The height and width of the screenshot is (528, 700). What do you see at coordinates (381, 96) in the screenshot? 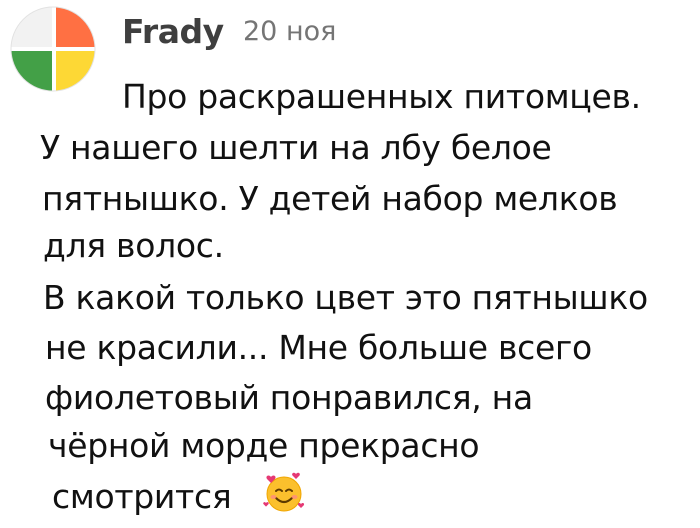
I see `comment-line: Про раскрашенных питомцев.` at bounding box center [381, 96].